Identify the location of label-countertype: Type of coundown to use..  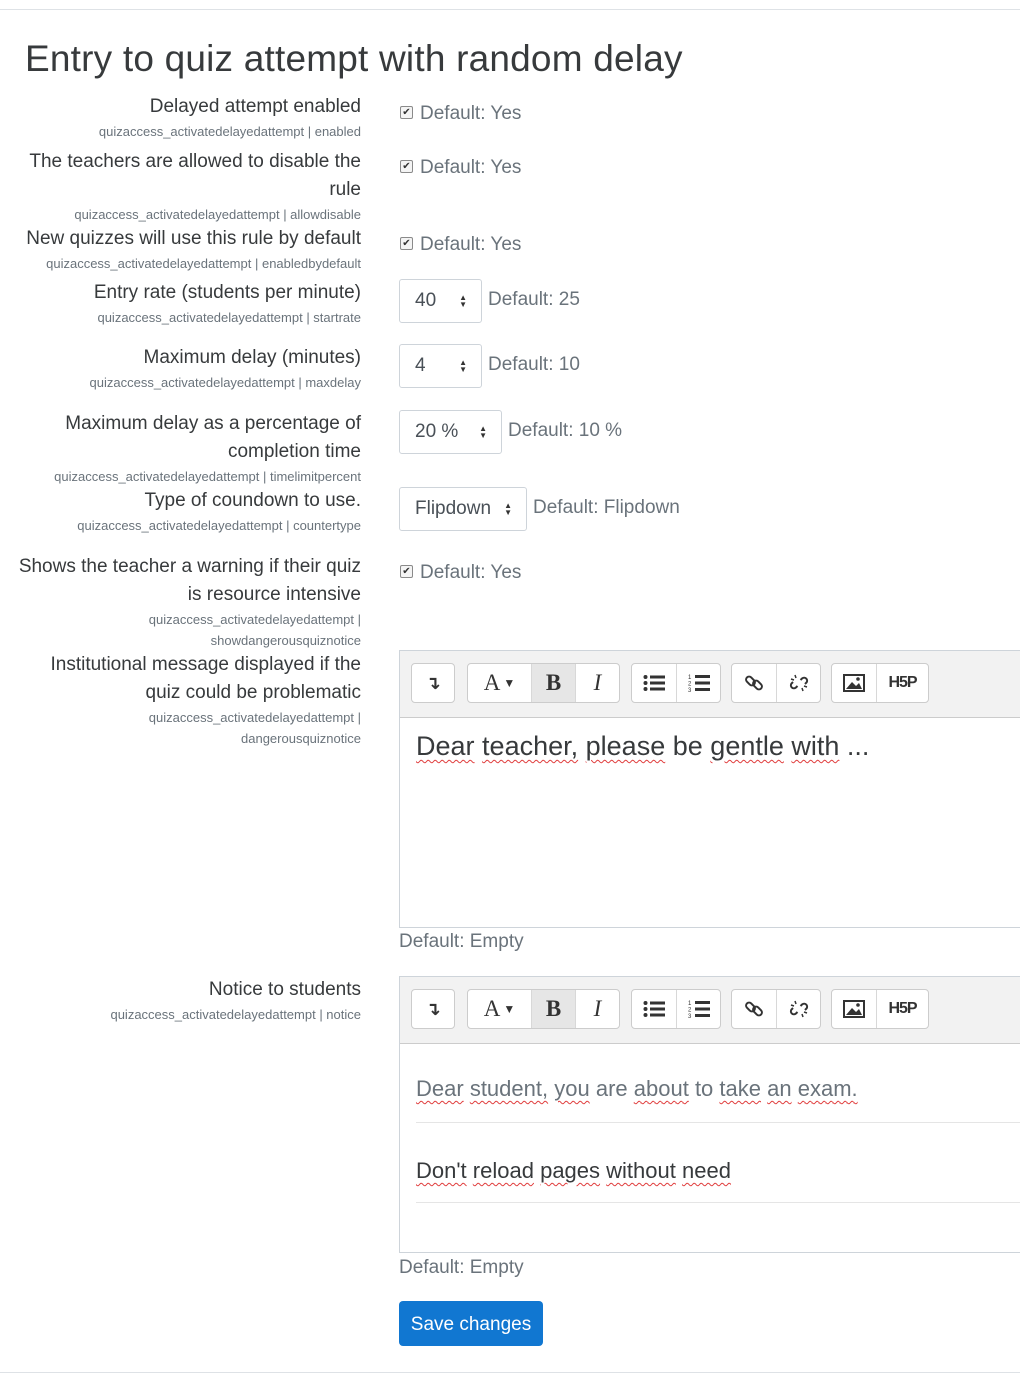
(252, 500).